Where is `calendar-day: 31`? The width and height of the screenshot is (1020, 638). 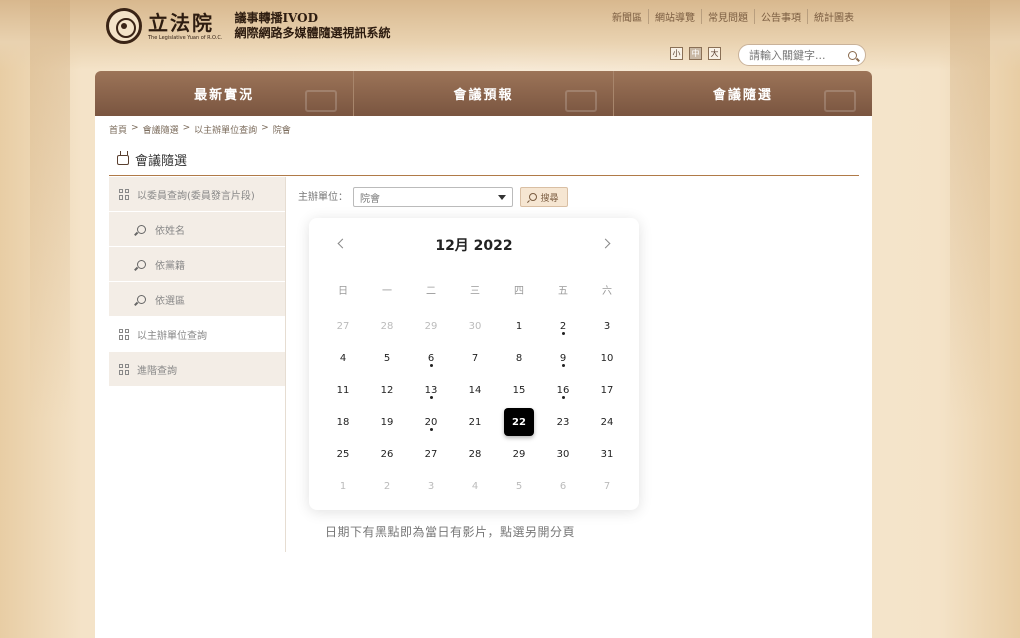 calendar-day: 31 is located at coordinates (607, 454).